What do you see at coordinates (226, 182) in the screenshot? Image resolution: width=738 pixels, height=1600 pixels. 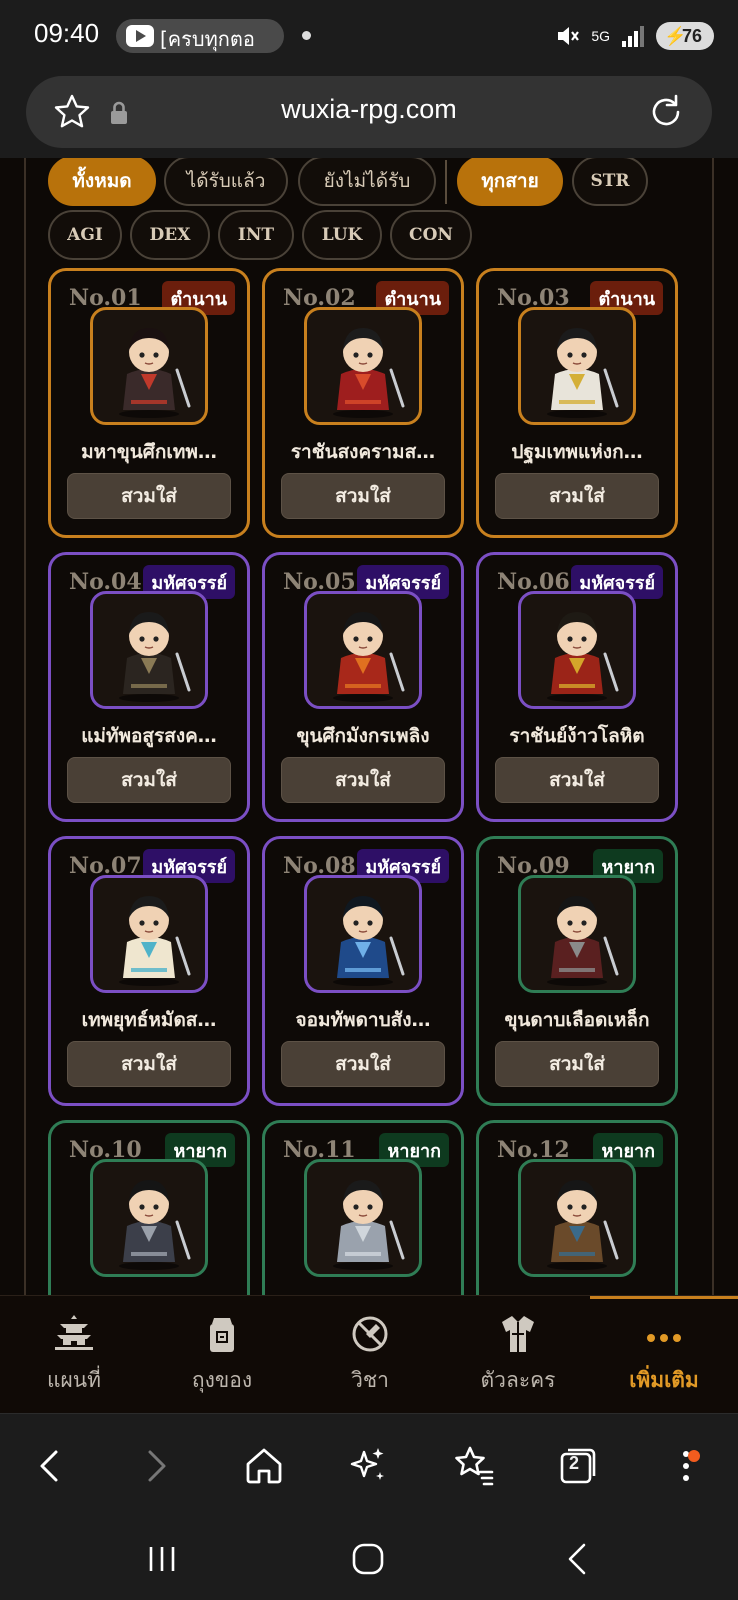 I see `filter-owned: ได้รับแล้ว` at bounding box center [226, 182].